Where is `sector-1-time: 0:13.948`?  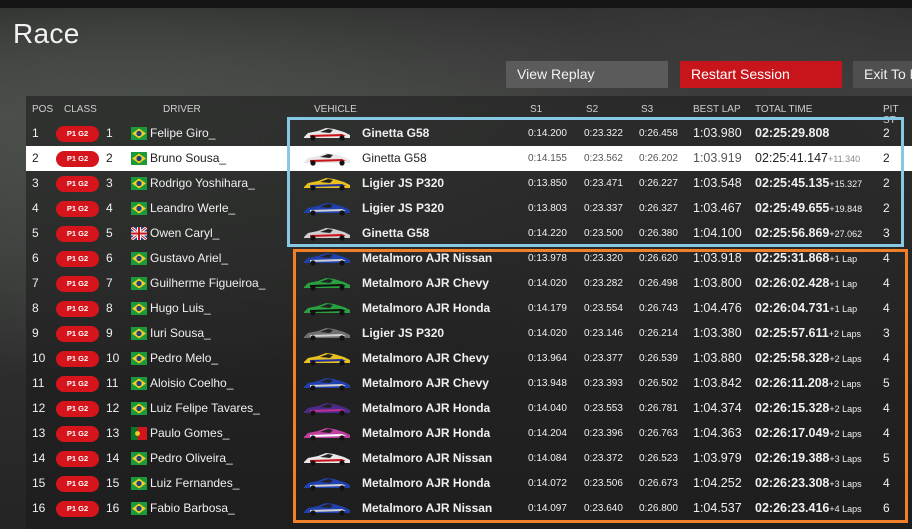
sector-1-time: 0:13.948 is located at coordinates (547, 383).